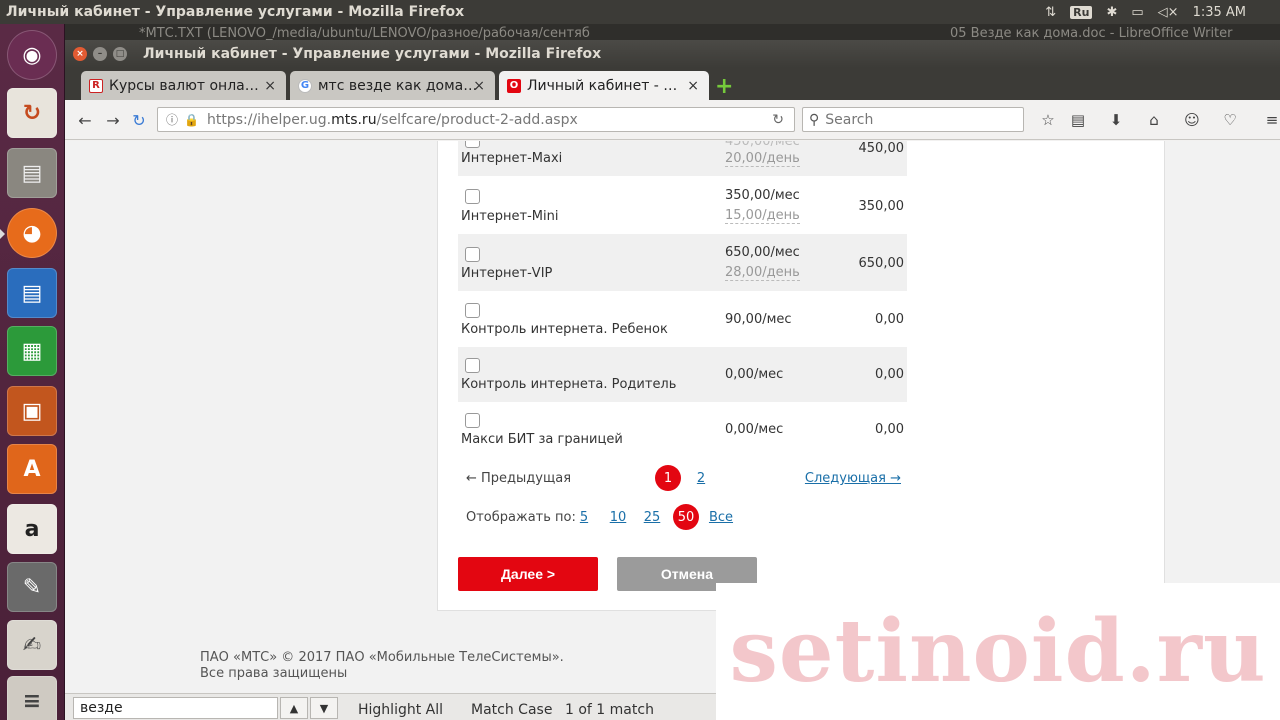  I want to click on site-info-icon: ⓘ, so click(172, 119).